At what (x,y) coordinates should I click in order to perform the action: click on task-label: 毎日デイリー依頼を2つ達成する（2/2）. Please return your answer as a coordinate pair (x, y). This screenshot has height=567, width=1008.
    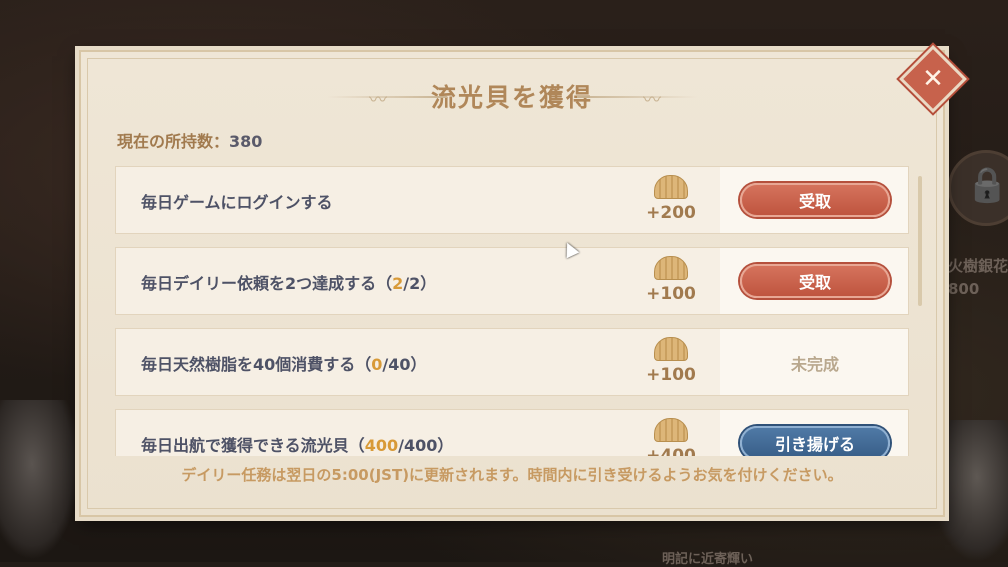
    Looking at the image, I should click on (288, 282).